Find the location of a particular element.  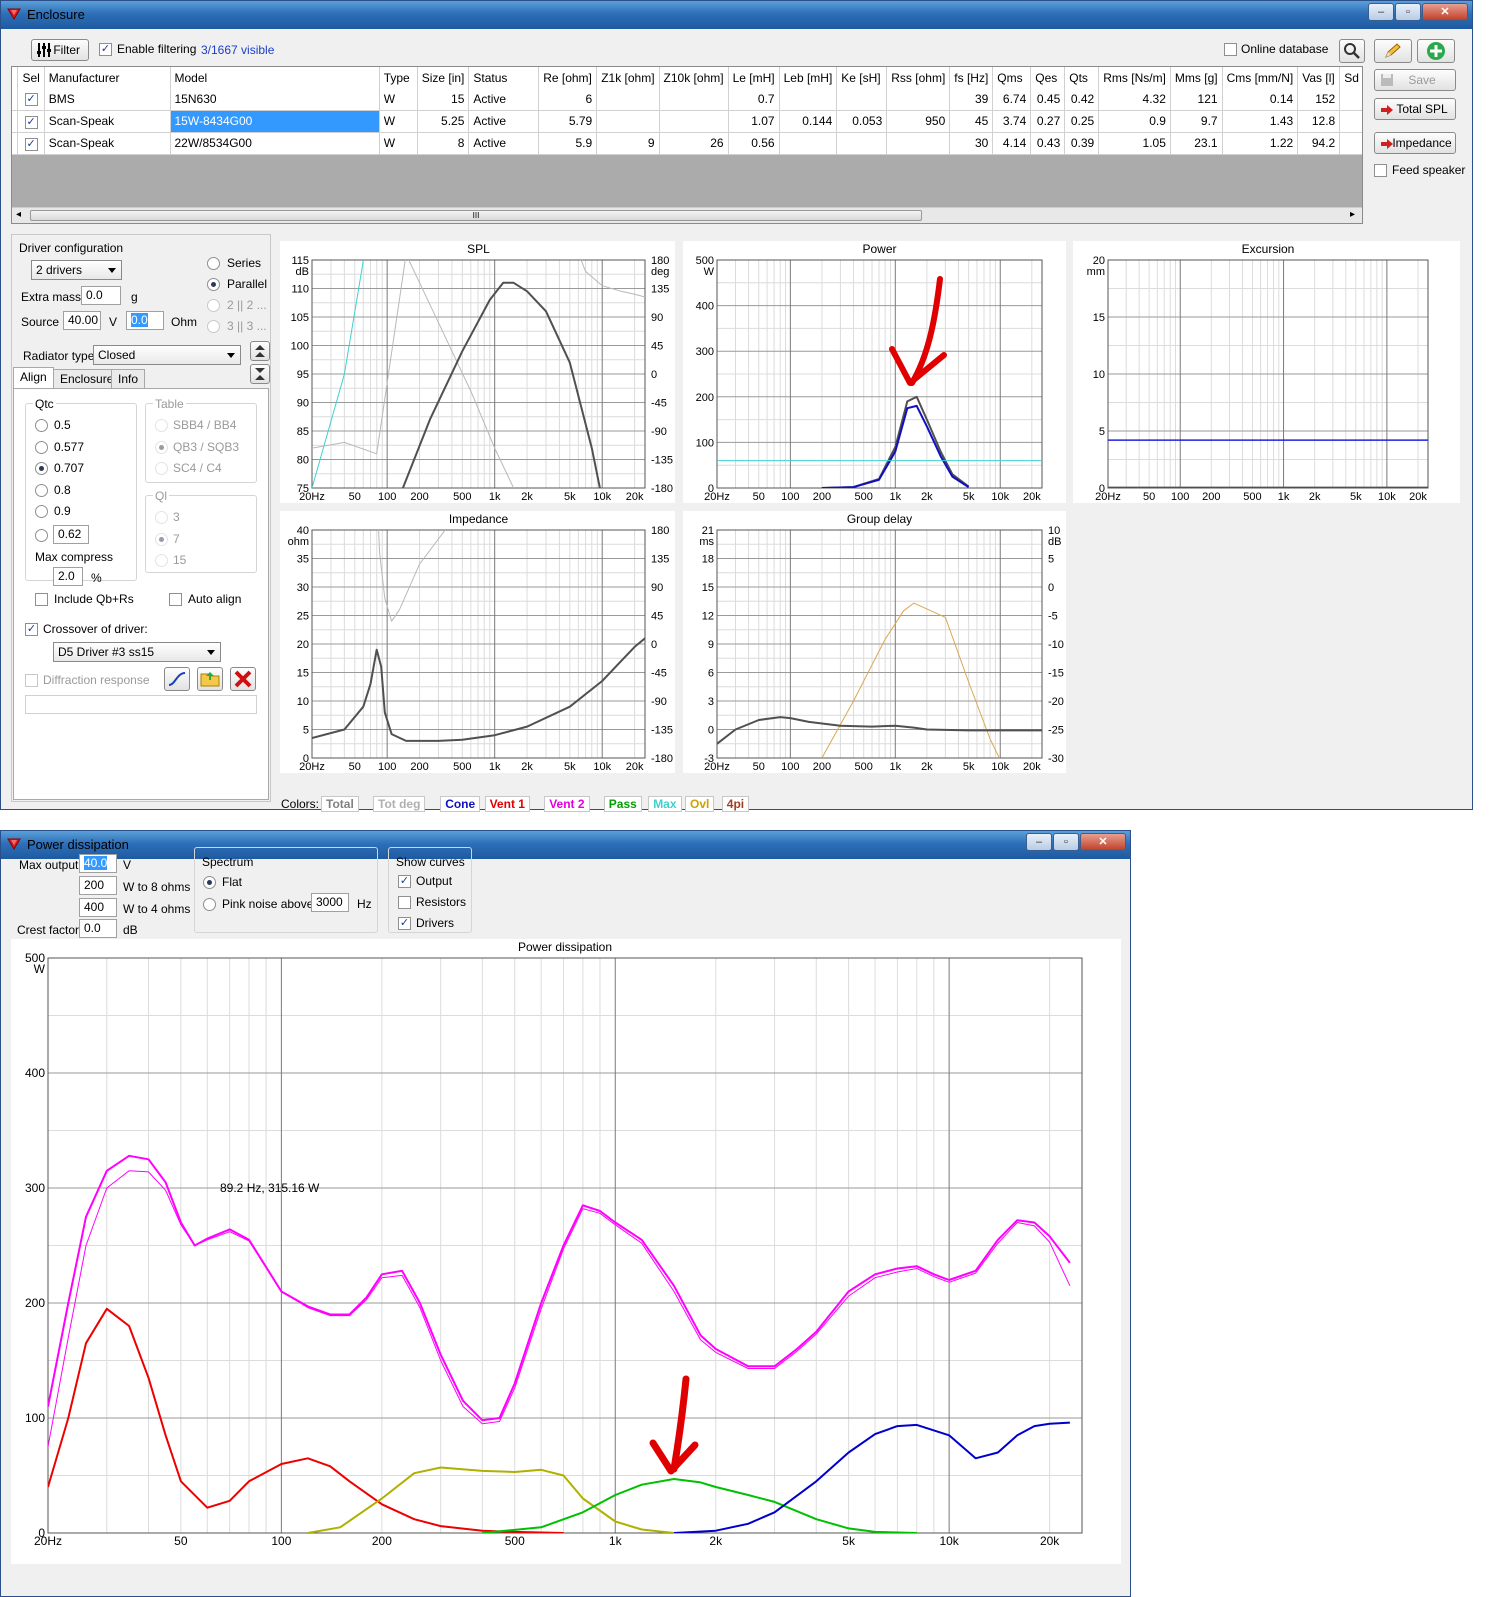

table-cell: 0.43 is located at coordinates (1048, 143).